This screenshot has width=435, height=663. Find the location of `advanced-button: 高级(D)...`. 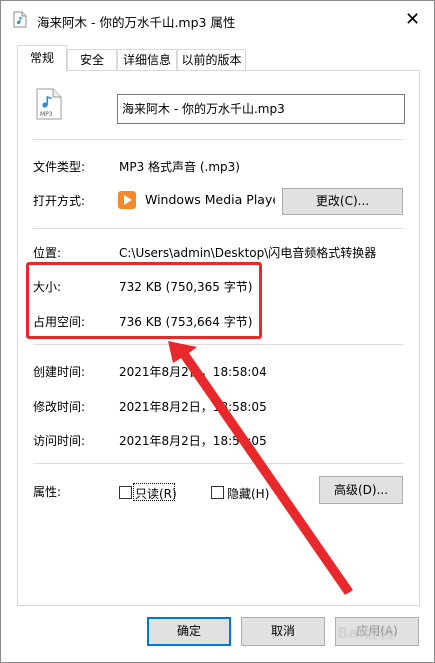

advanced-button: 高级(D)... is located at coordinates (361, 490).